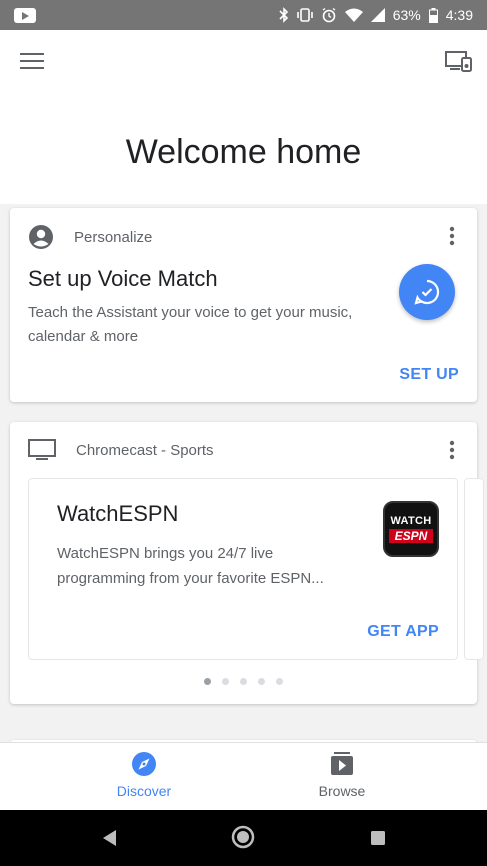 Image resolution: width=487 pixels, height=866 pixels. Describe the element at coordinates (243, 776) in the screenshot. I see `bottom-navigation: Discover Browse` at that location.